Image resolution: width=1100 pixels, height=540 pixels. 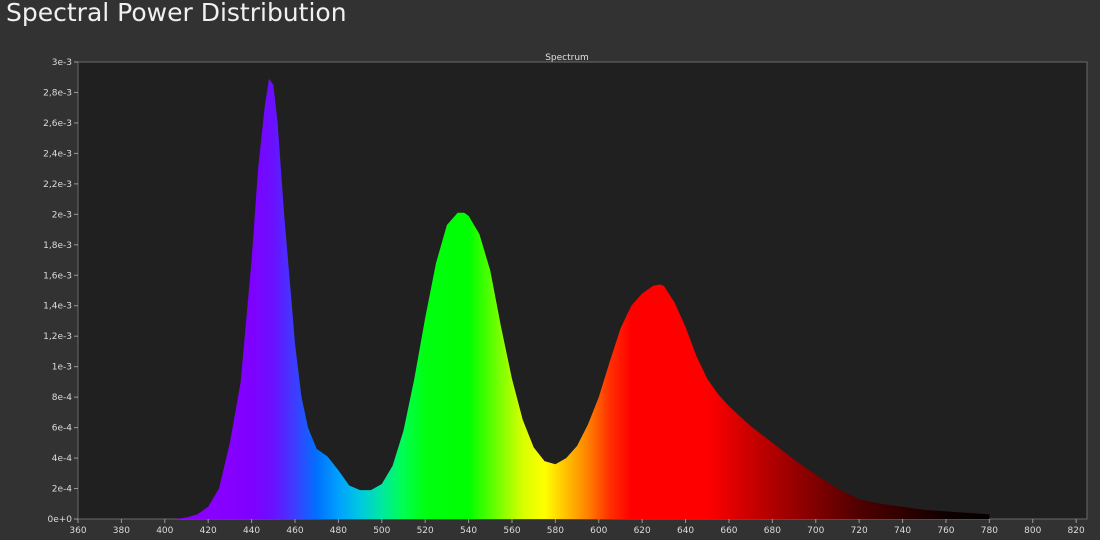 What do you see at coordinates (815, 531) in the screenshot?
I see `x-tick-label: 700` at bounding box center [815, 531].